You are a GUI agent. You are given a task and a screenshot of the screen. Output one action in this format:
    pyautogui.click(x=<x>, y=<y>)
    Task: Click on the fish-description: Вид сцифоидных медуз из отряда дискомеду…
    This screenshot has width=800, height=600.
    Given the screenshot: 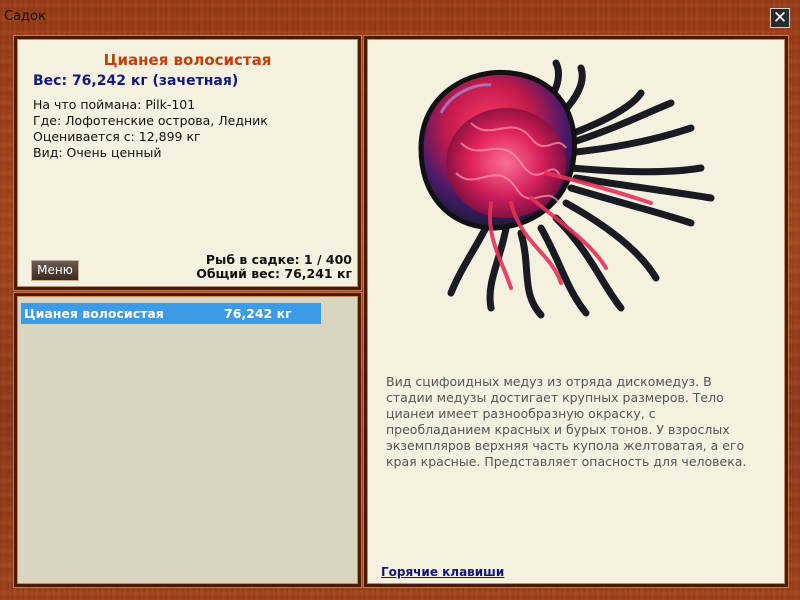 What is the action you would take?
    pyautogui.click(x=566, y=421)
    